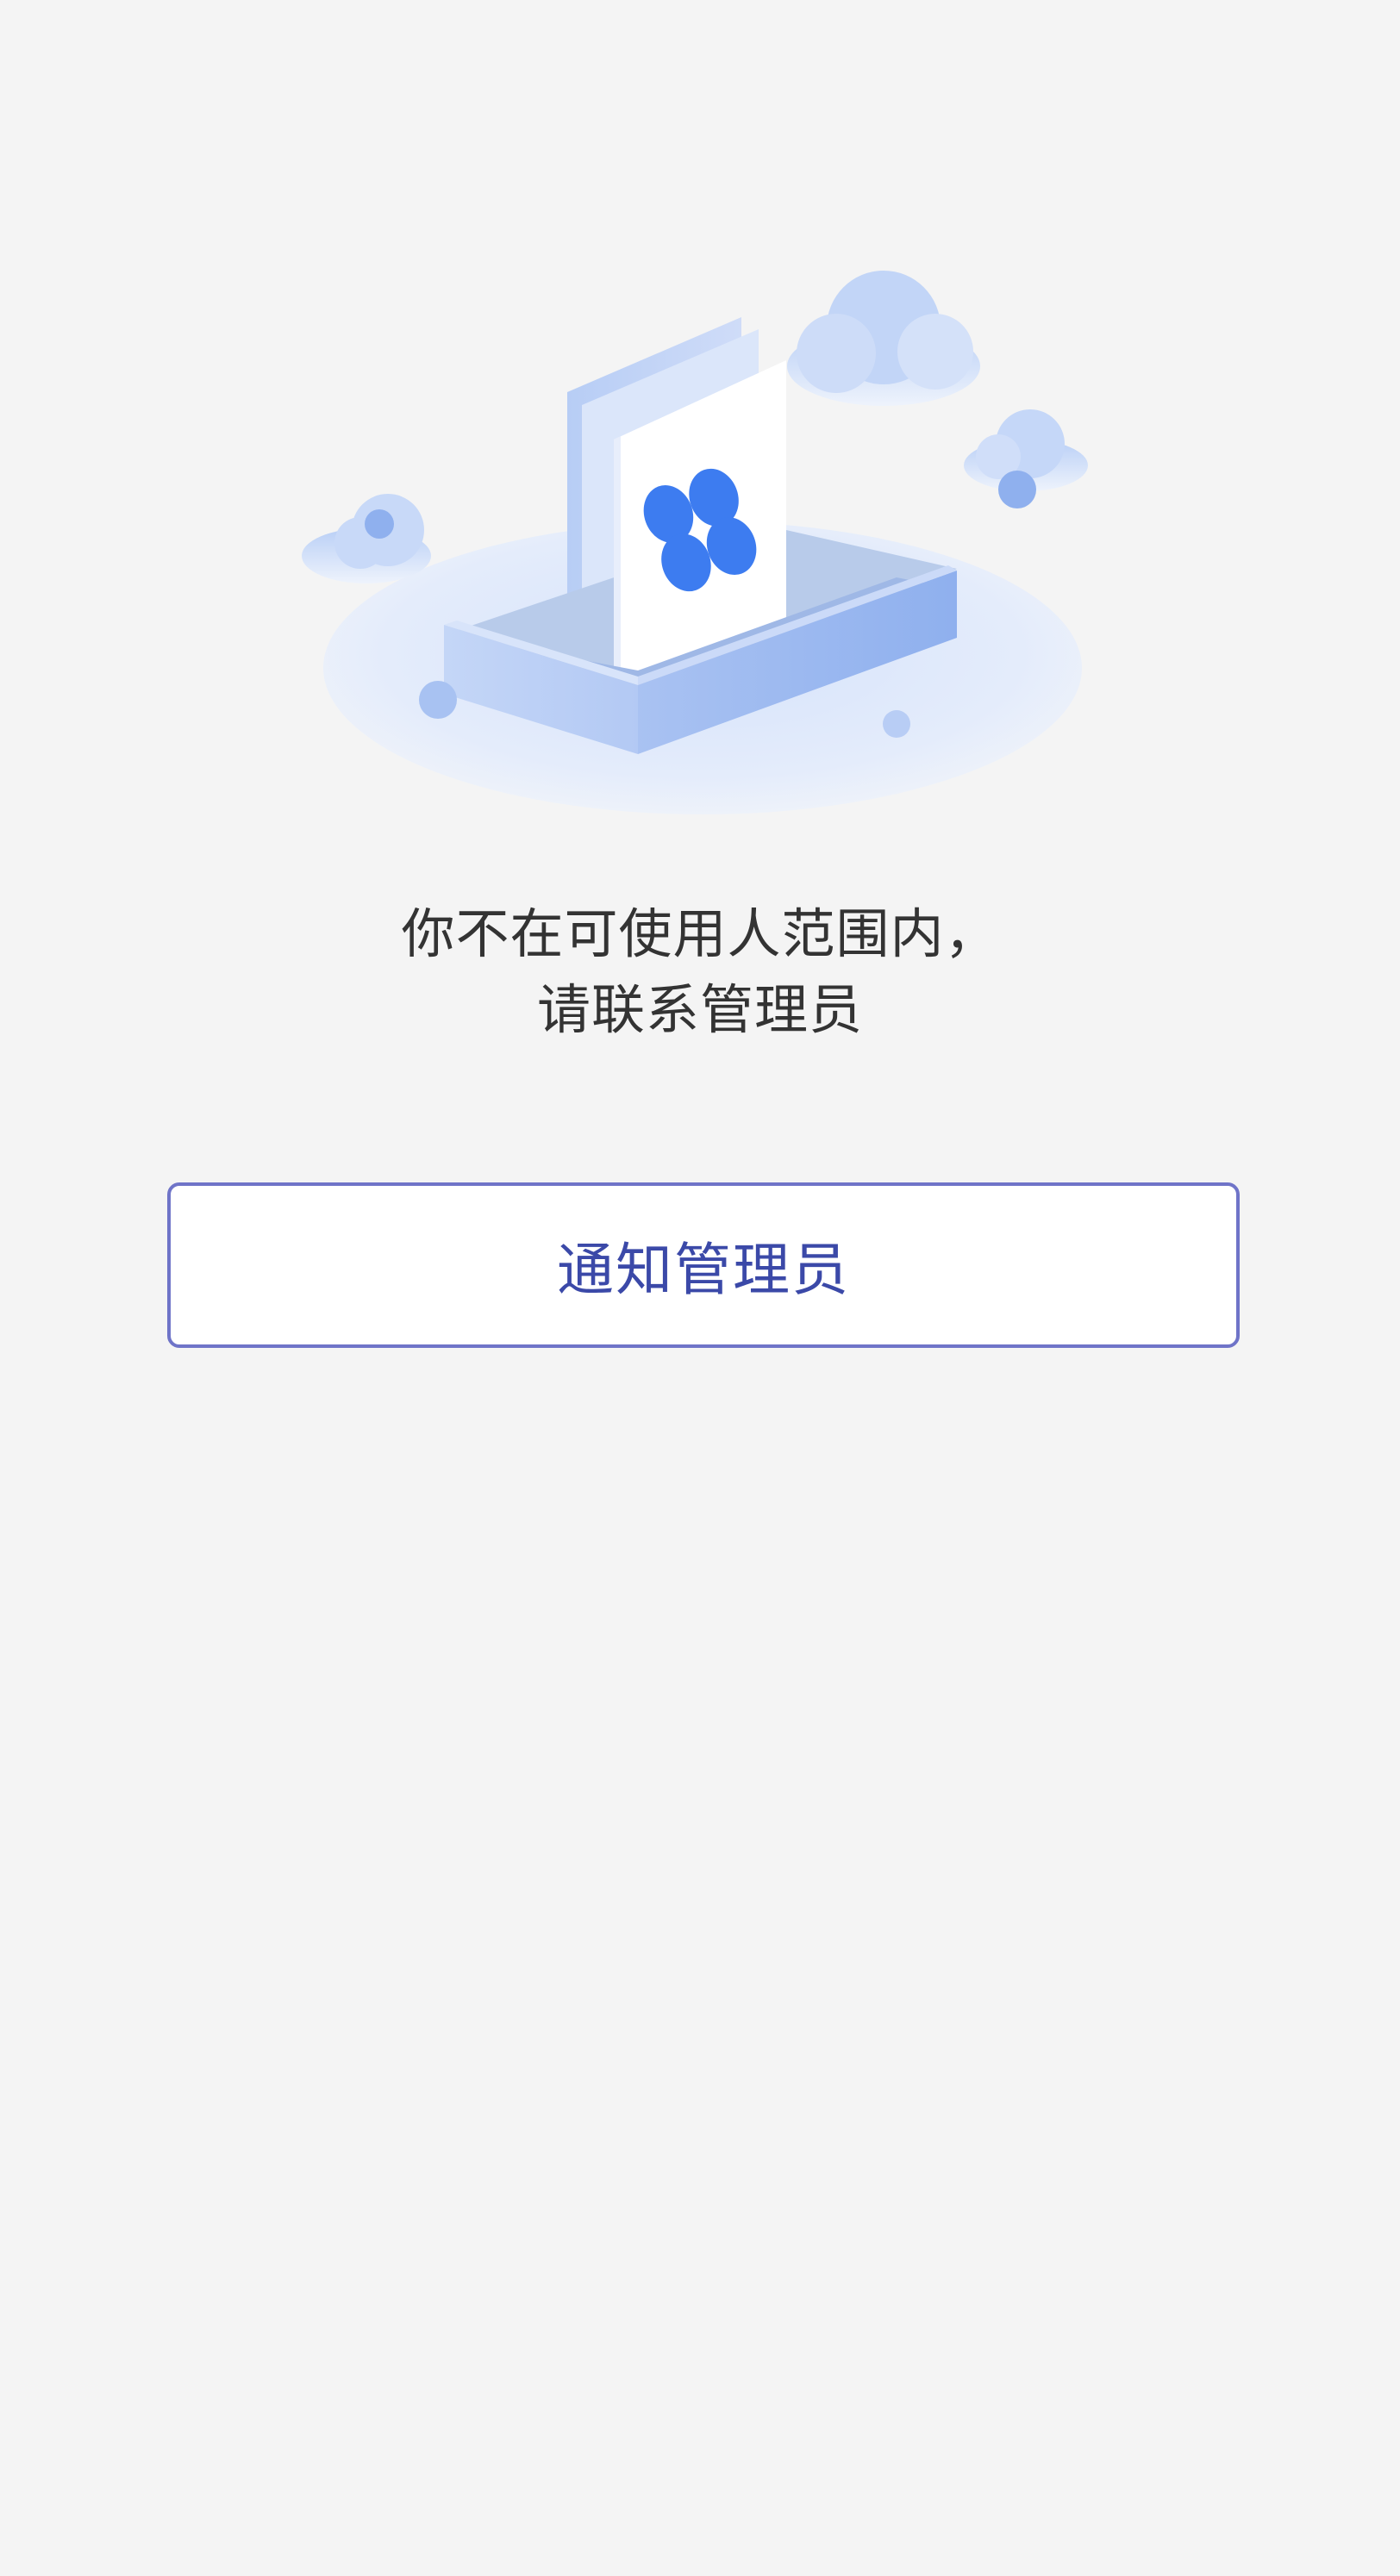  What do you see at coordinates (366, 538) in the screenshot?
I see `cloud-icon-left` at bounding box center [366, 538].